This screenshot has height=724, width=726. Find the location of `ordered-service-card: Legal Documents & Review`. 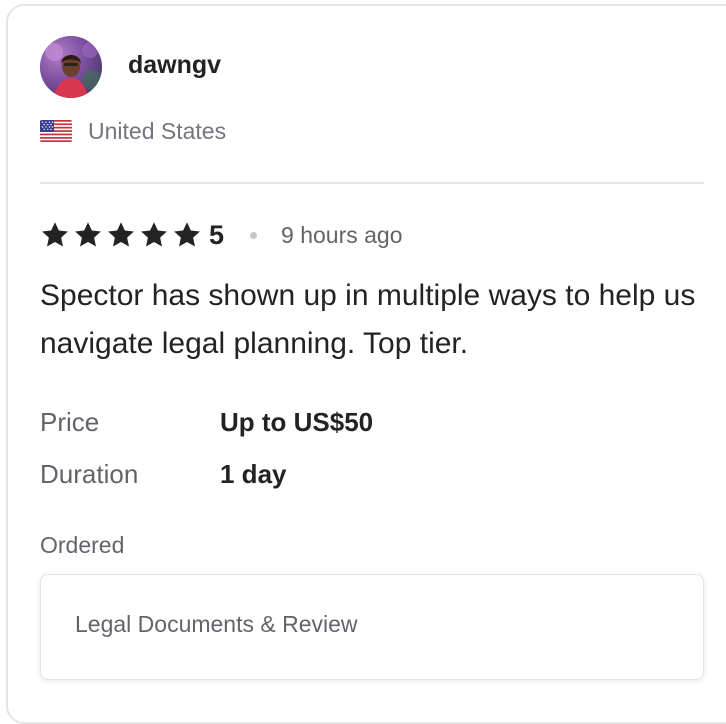

ordered-service-card: Legal Documents & Review is located at coordinates (372, 627).